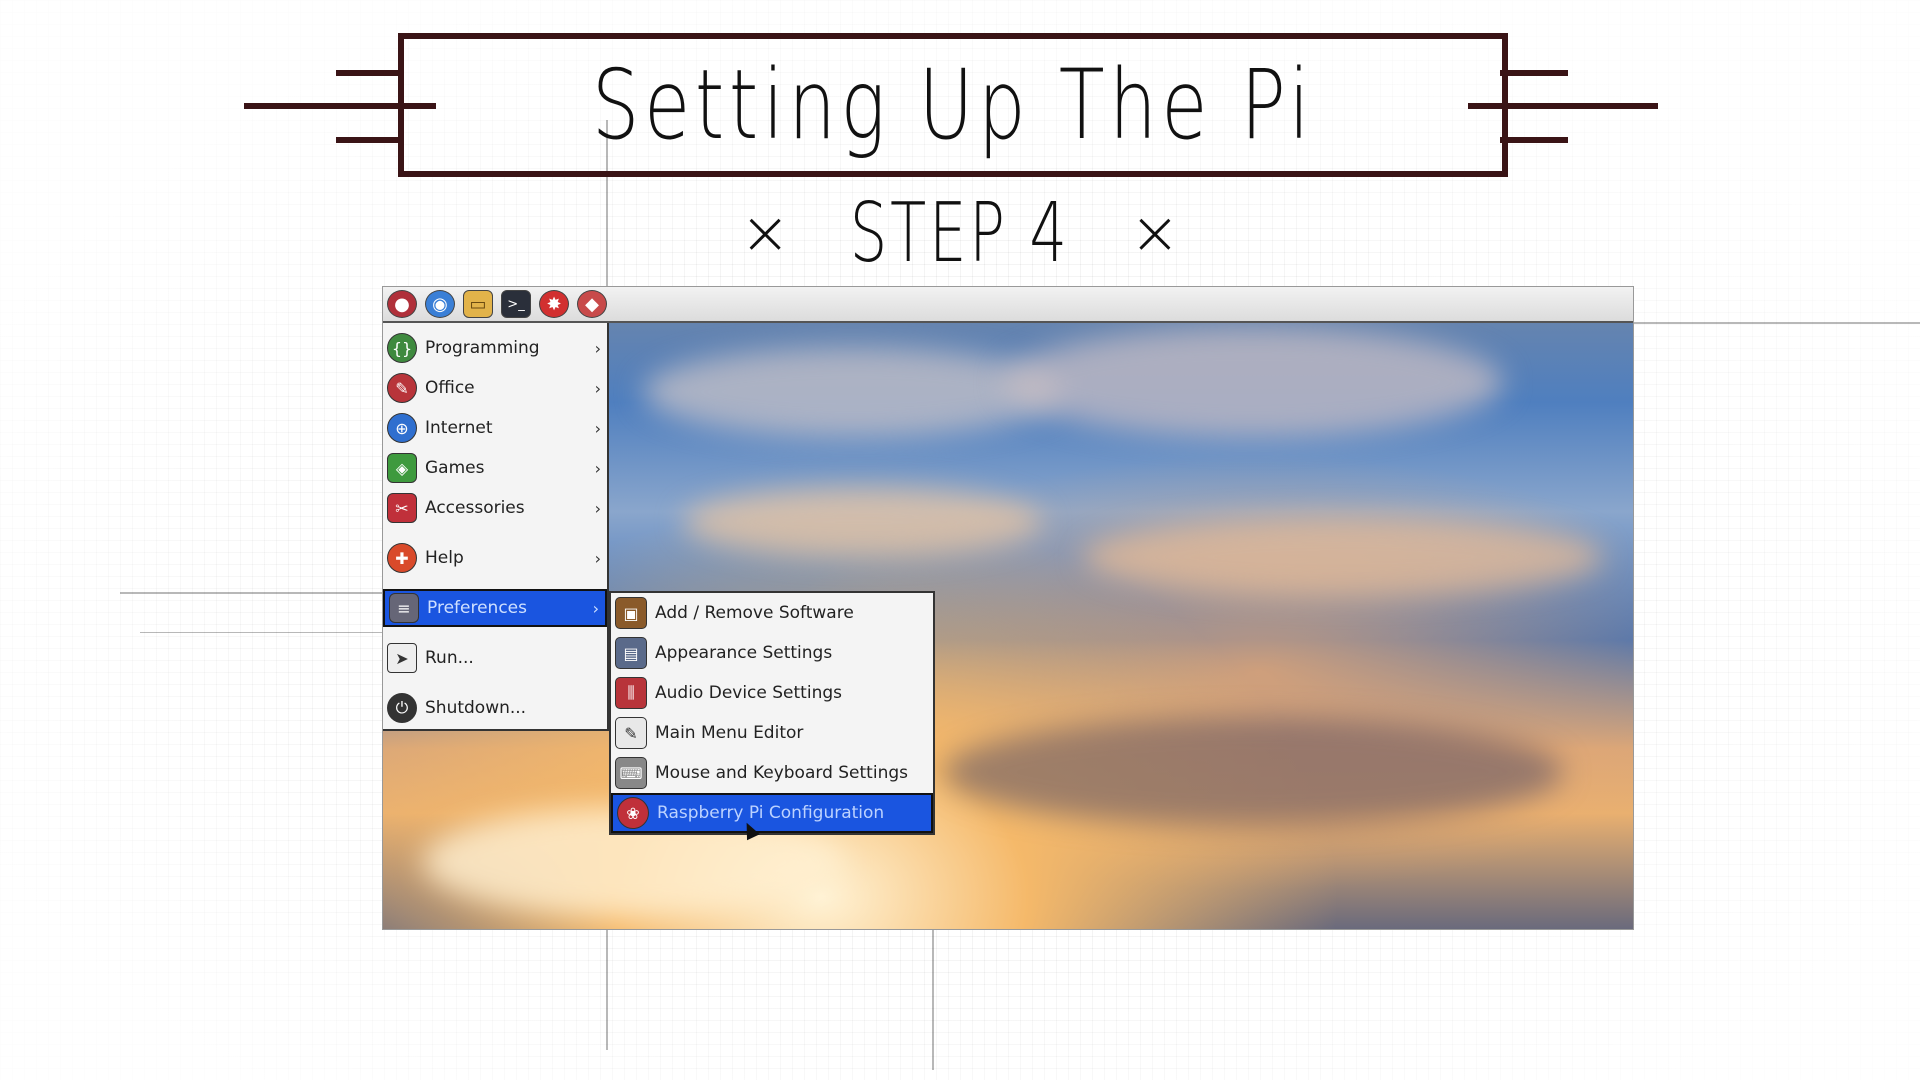 This screenshot has height=1080, width=1920. Describe the element at coordinates (370, 140) in the screenshot. I see `banner-line-left-lower` at that location.